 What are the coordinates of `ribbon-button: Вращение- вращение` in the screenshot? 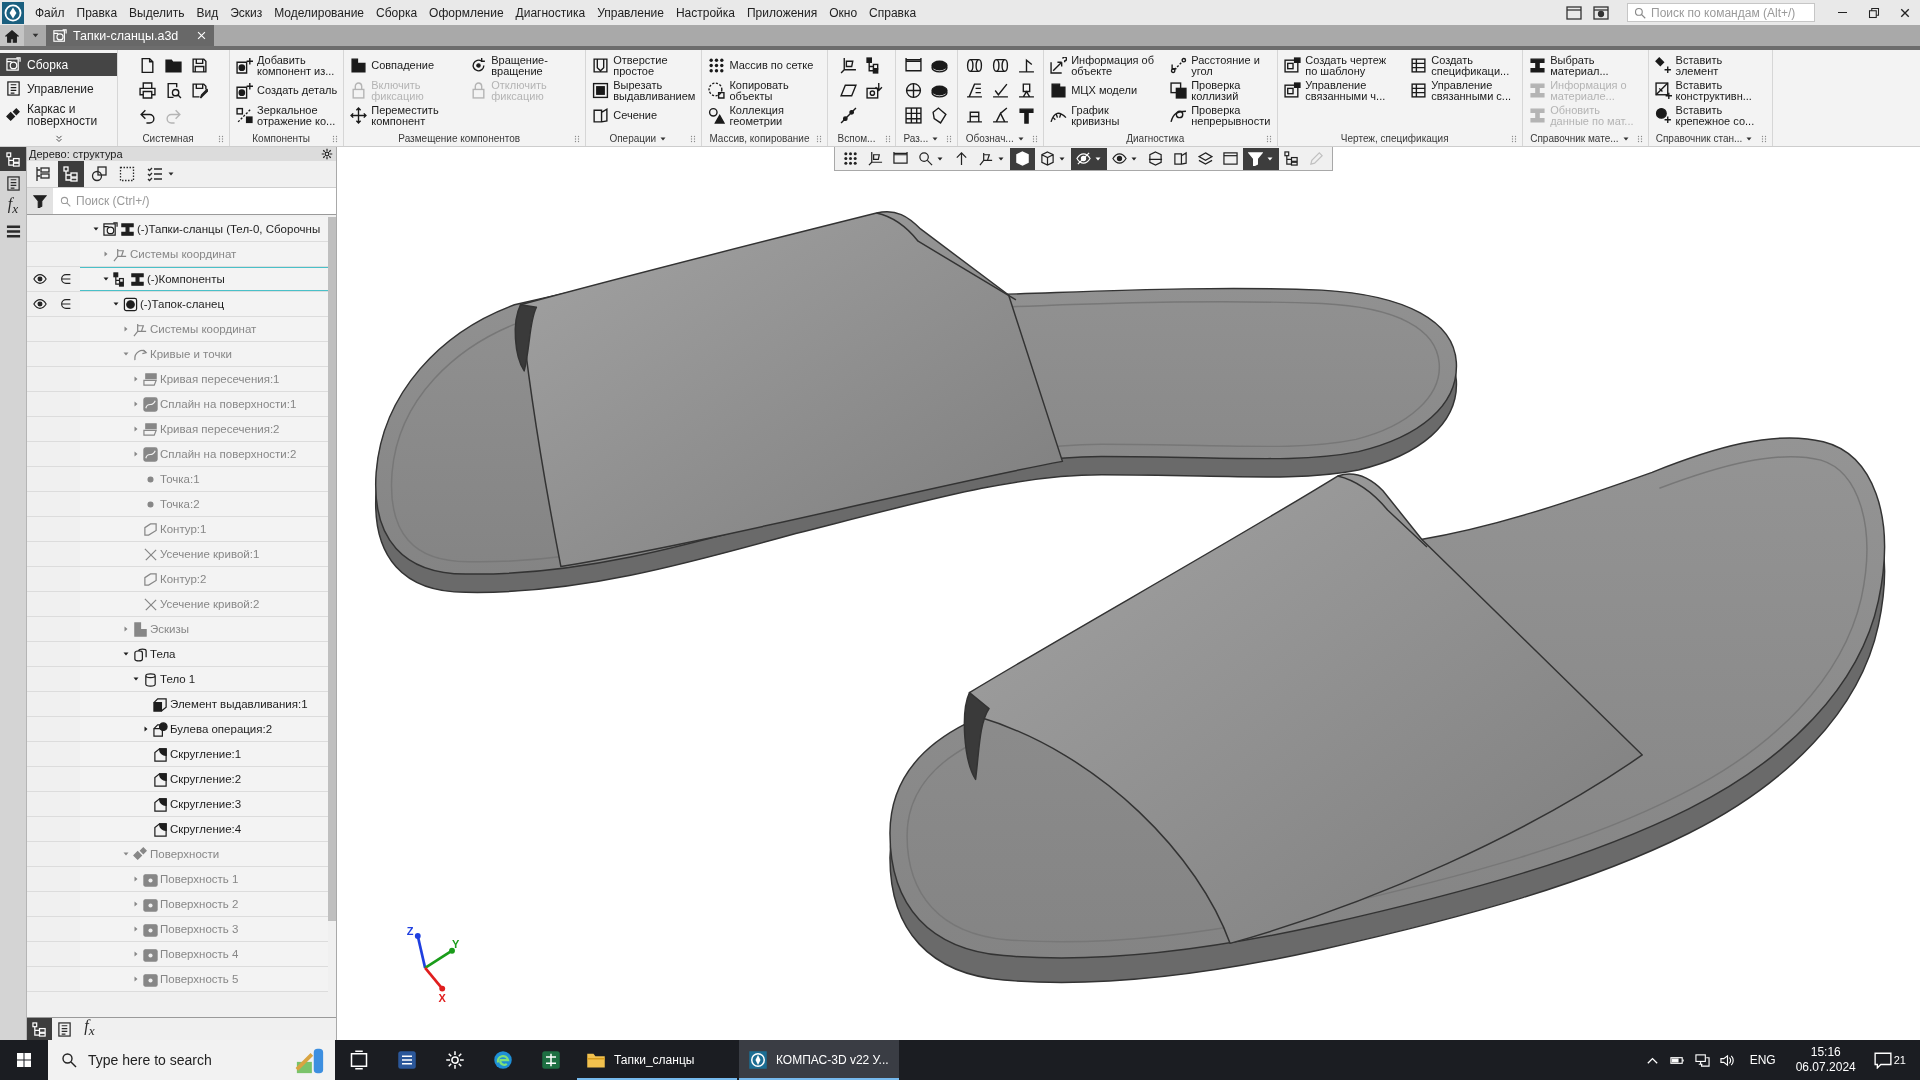 It's located at (525, 65).